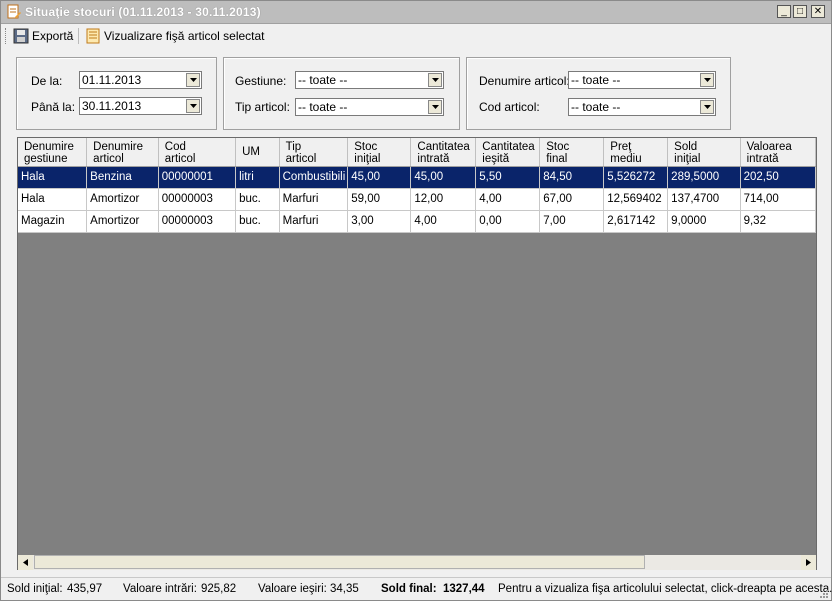 This screenshot has width=832, height=601. I want to click on horizontal-scrollbar, so click(417, 562).